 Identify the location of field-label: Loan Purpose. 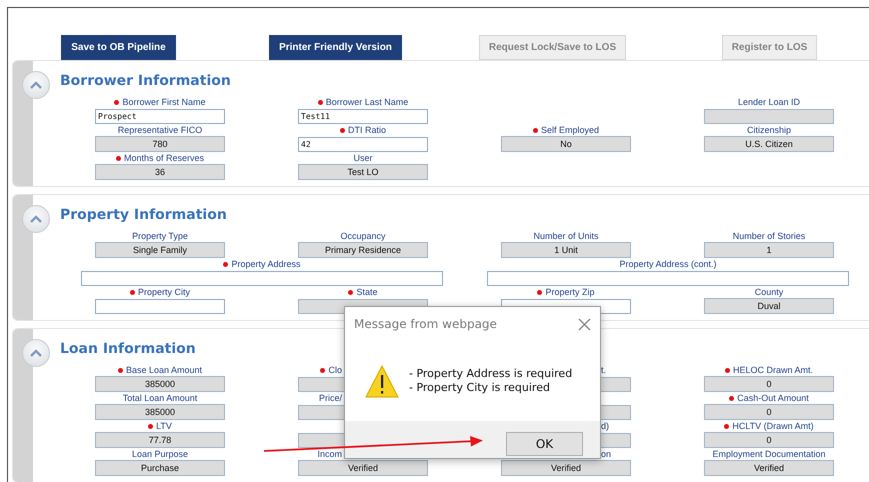
(160, 454).